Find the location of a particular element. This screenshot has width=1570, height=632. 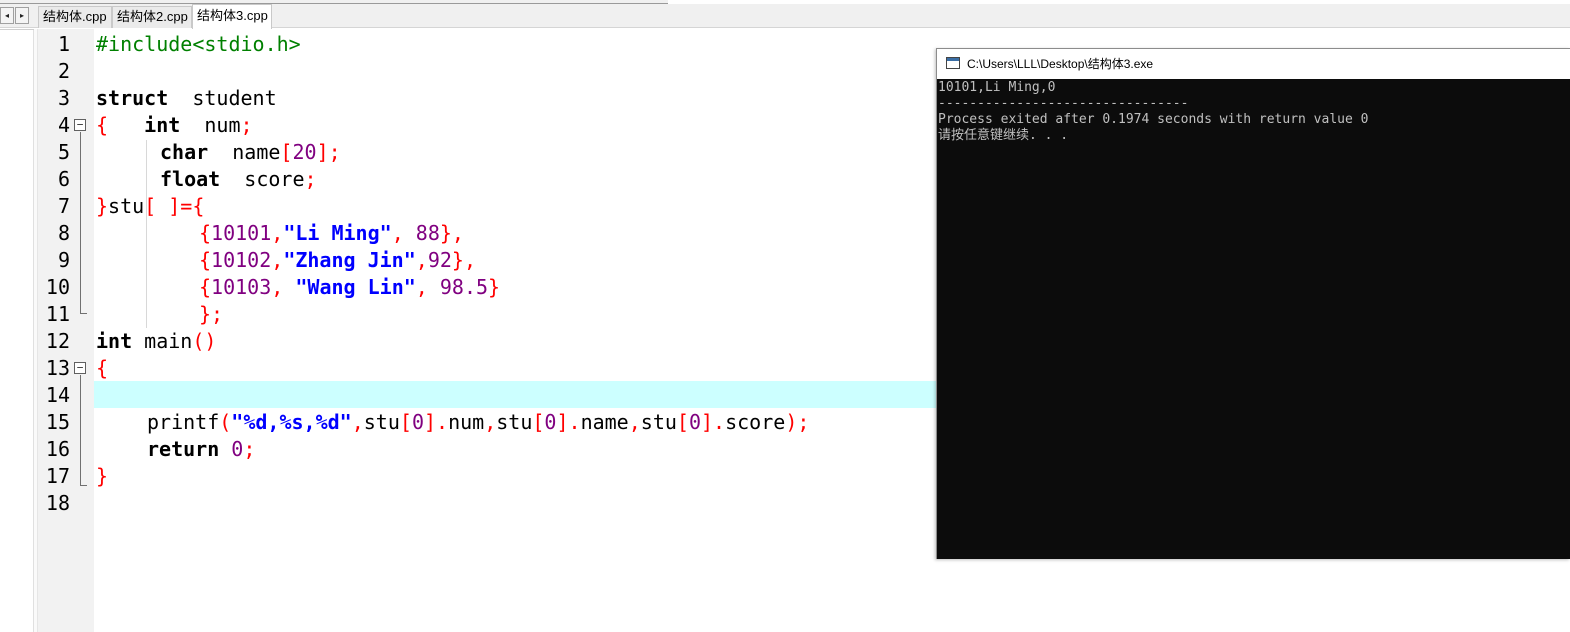

console-title: C:\Users\LLL\Desktop\结构体3.exe is located at coordinates (1060, 64).